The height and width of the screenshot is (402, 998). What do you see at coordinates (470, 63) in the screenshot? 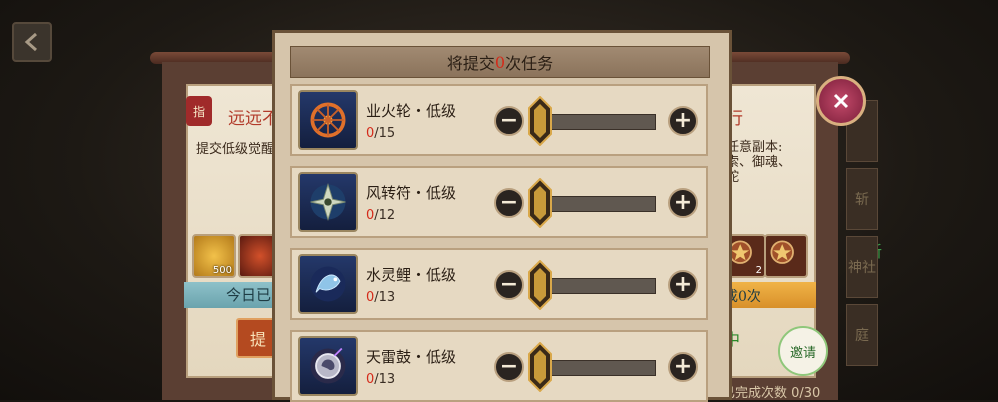
I see `dialog-title-prefix: 将提交` at bounding box center [470, 63].